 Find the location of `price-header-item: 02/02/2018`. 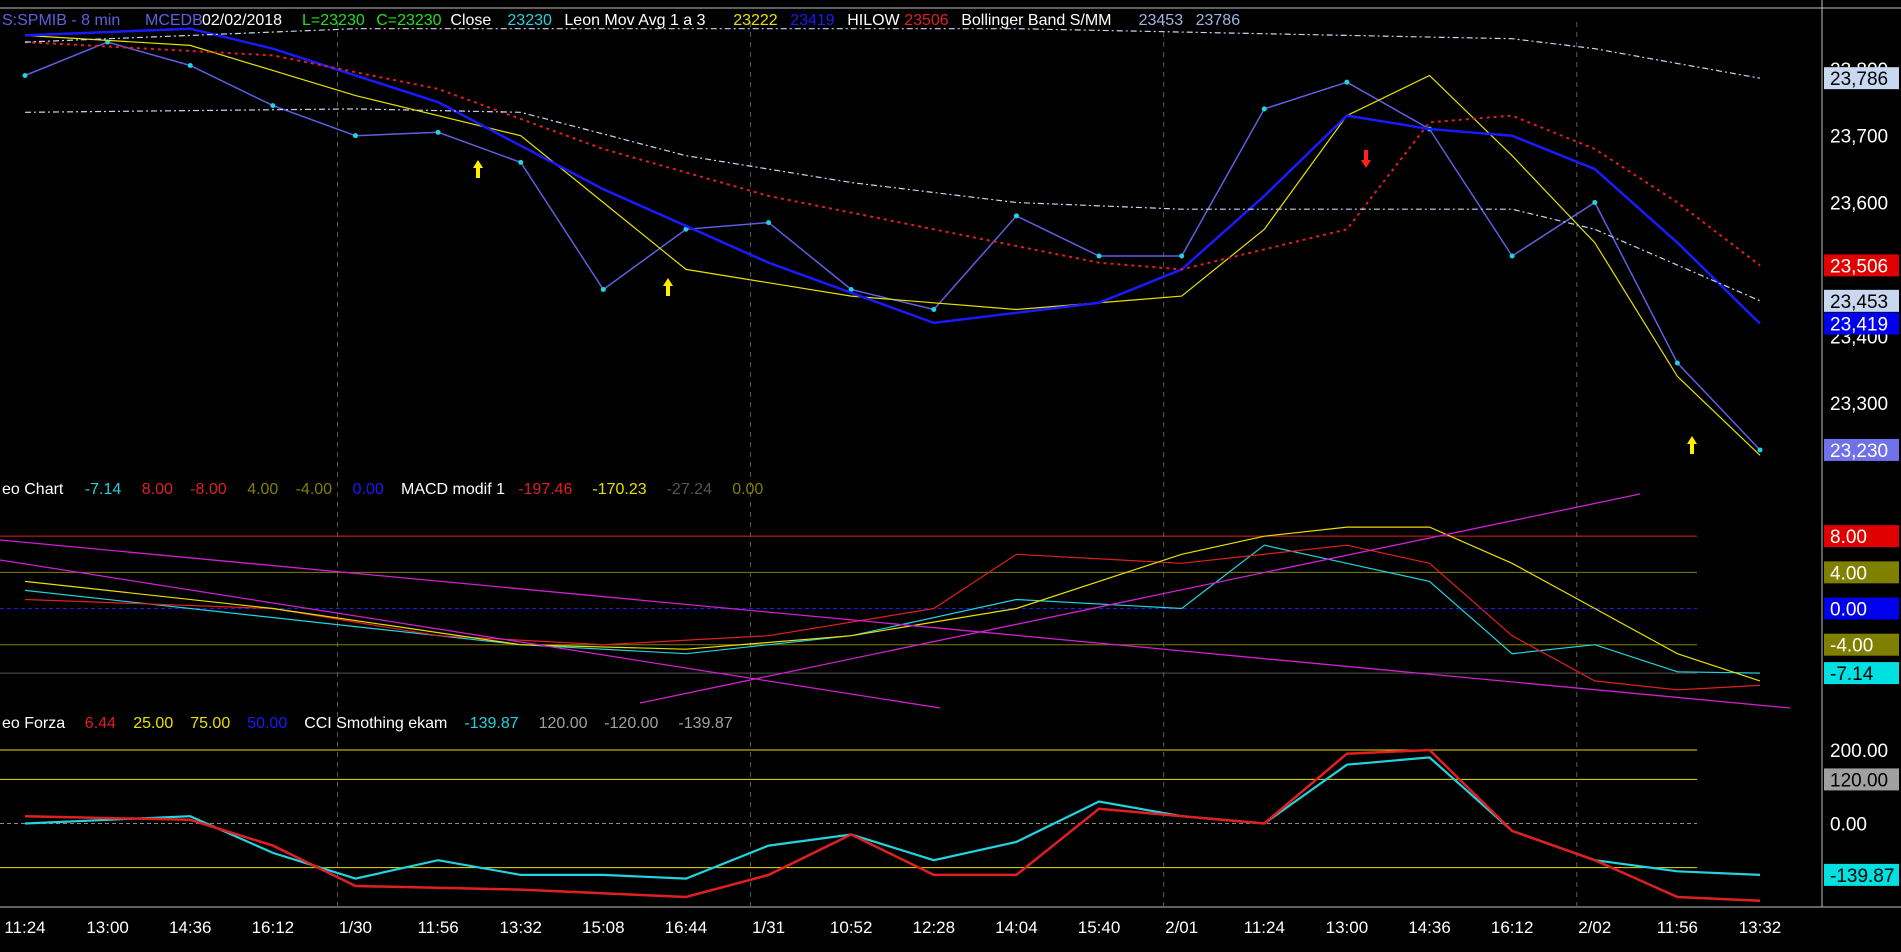

price-header-item: 02/02/2018 is located at coordinates (242, 20).